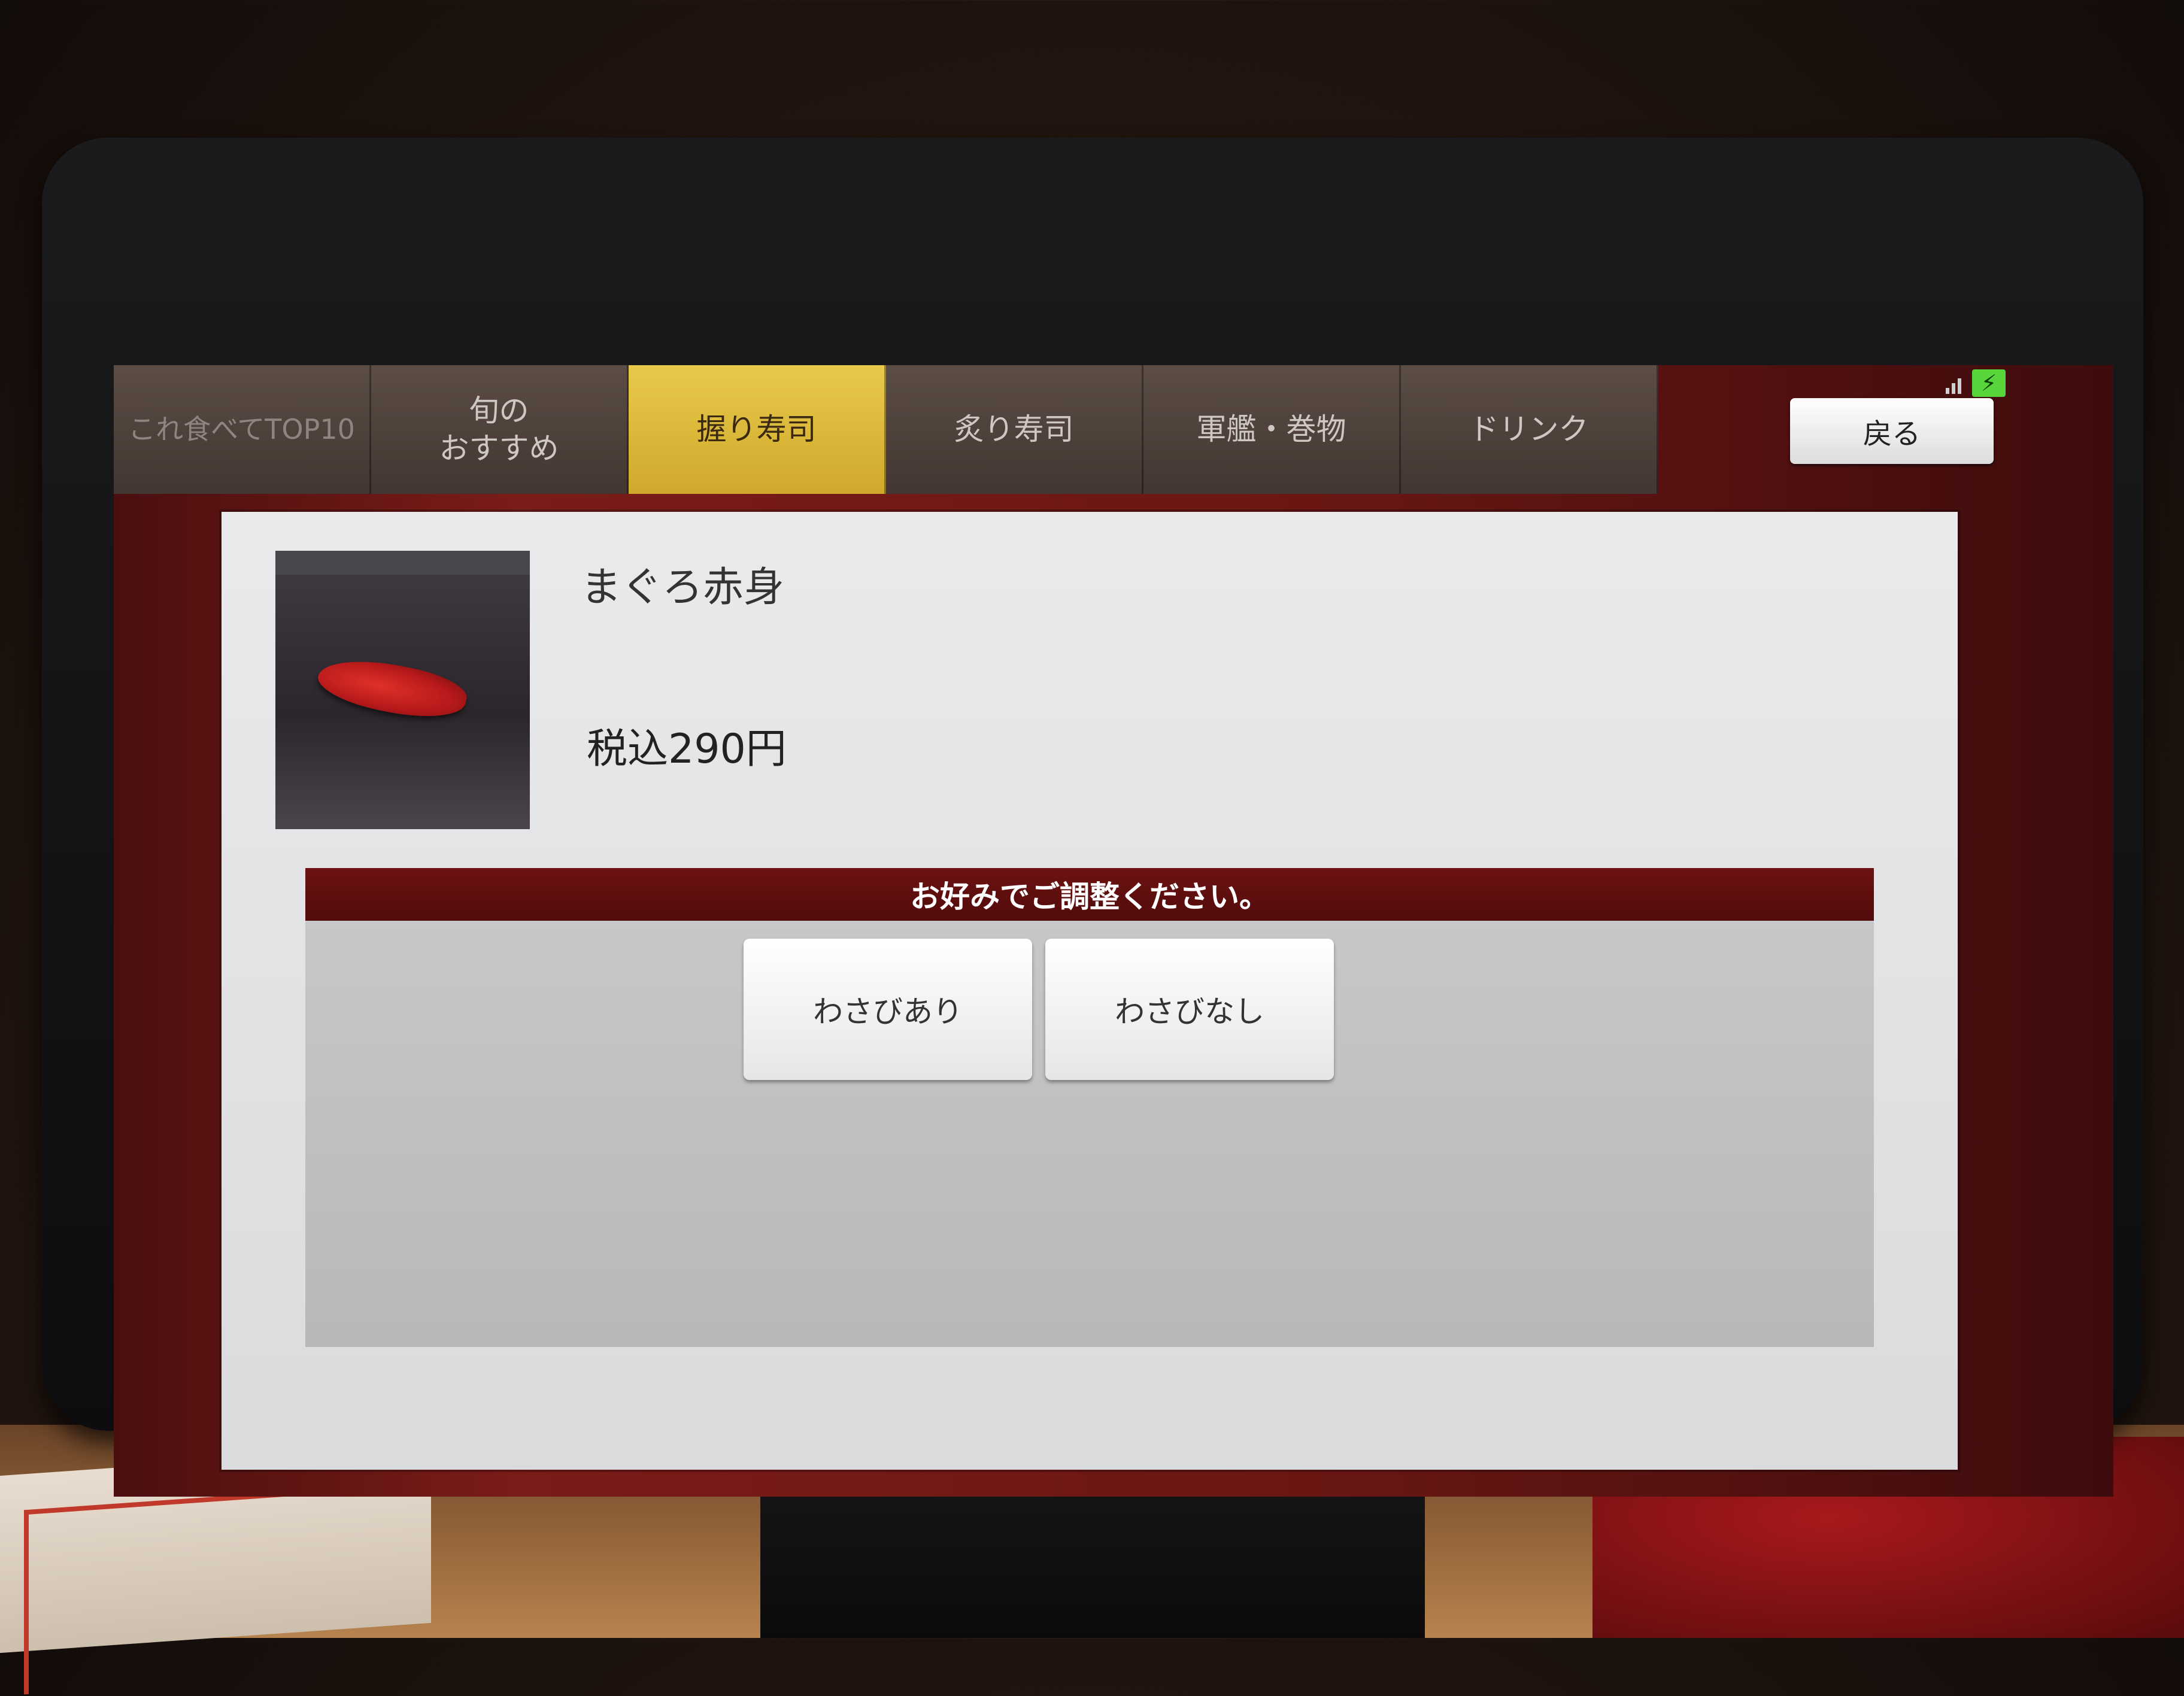  What do you see at coordinates (1989, 383) in the screenshot?
I see `battery-charging-icon: ⚡` at bounding box center [1989, 383].